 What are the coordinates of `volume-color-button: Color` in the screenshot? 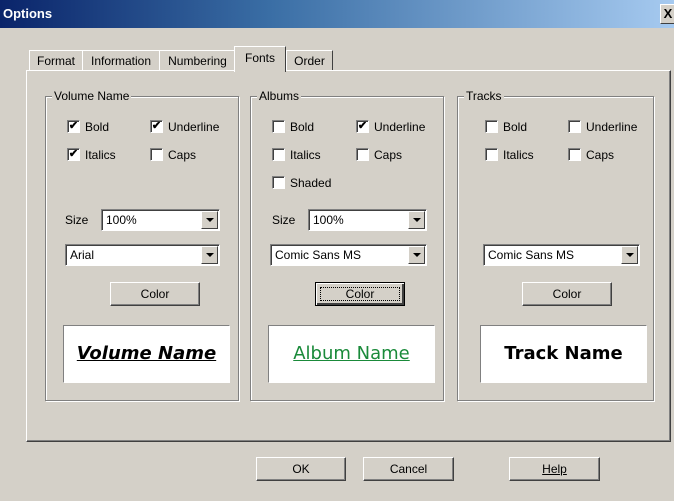 It's located at (155, 294).